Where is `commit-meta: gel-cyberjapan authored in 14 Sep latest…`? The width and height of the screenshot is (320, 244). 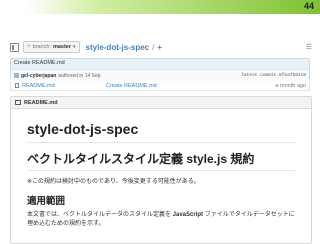 commit-meta: gel-cyberjapan authored in 14 Sep latest… is located at coordinates (160, 75).